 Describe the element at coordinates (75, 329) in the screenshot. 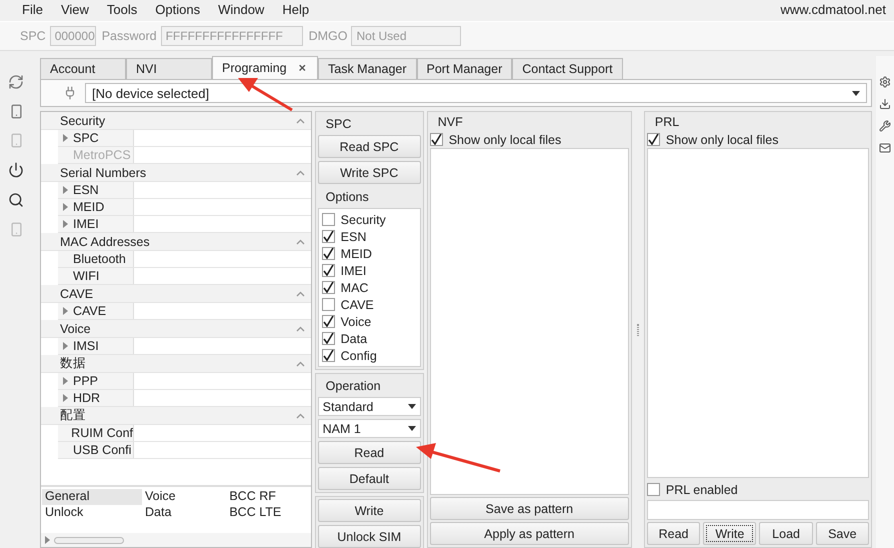

I see `section-title: Voice` at that location.